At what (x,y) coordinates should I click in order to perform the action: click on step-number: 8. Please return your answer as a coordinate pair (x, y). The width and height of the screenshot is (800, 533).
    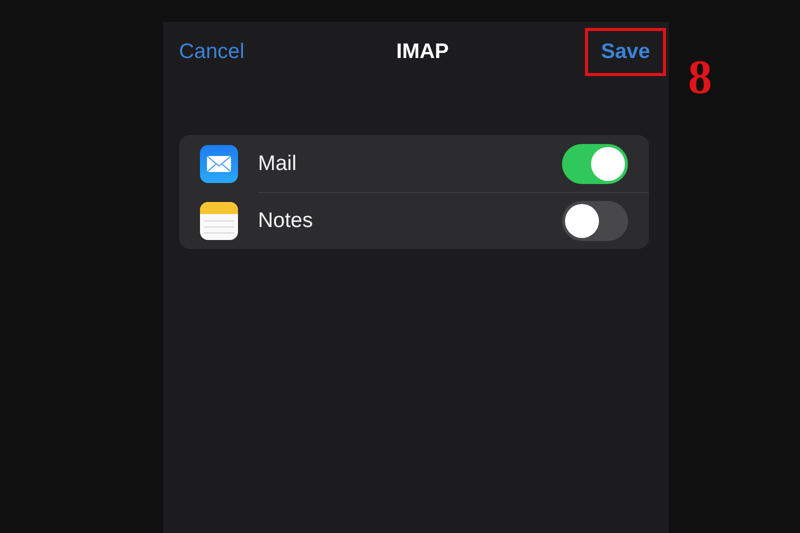
    Looking at the image, I should click on (700, 77).